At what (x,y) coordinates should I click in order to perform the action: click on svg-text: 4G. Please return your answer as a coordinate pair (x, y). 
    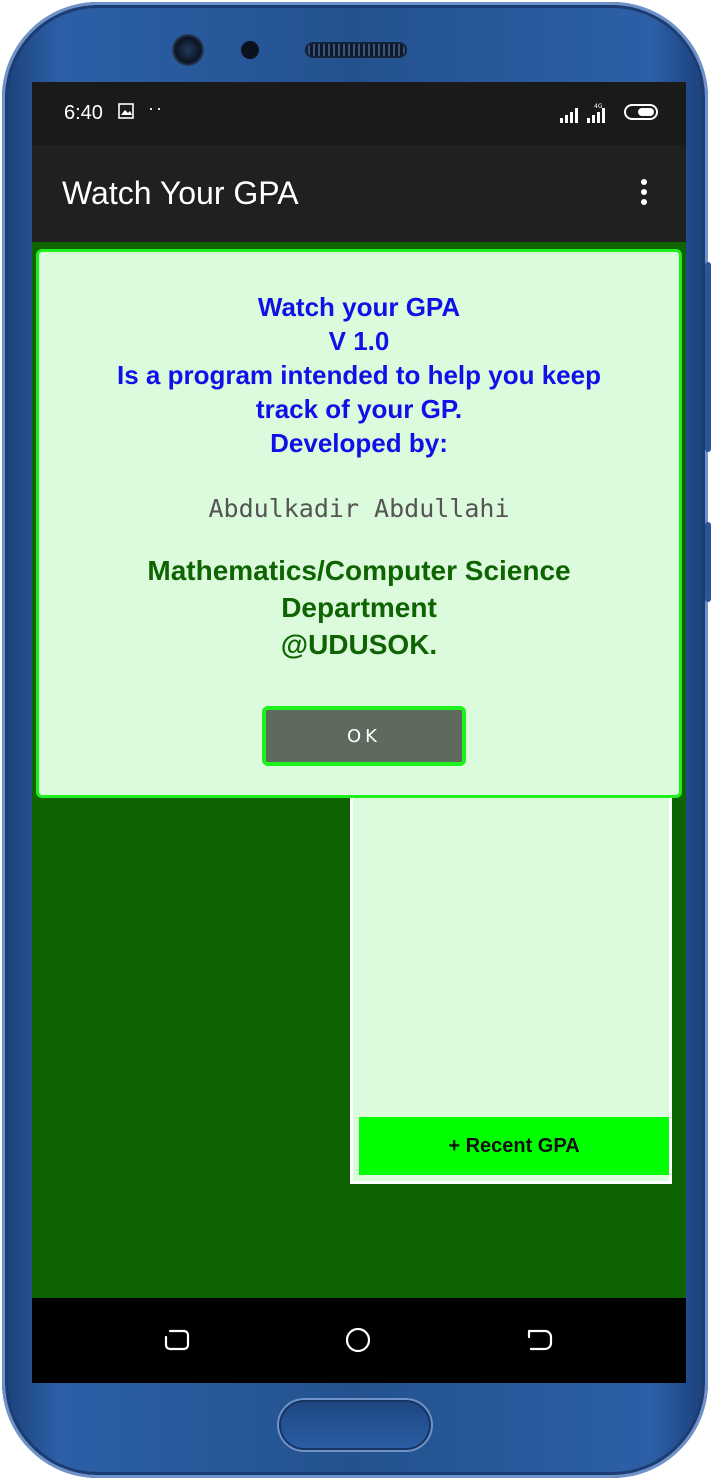
    Looking at the image, I should click on (598, 106).